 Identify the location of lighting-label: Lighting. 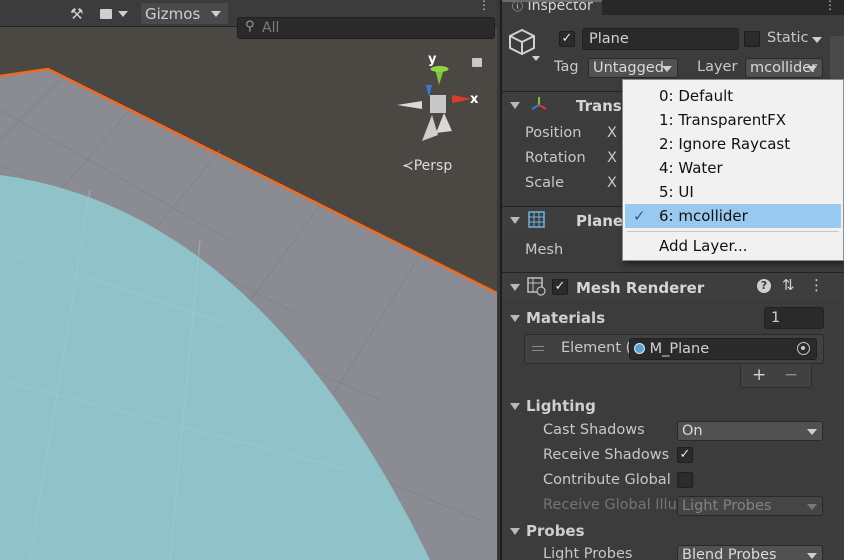
(561, 406).